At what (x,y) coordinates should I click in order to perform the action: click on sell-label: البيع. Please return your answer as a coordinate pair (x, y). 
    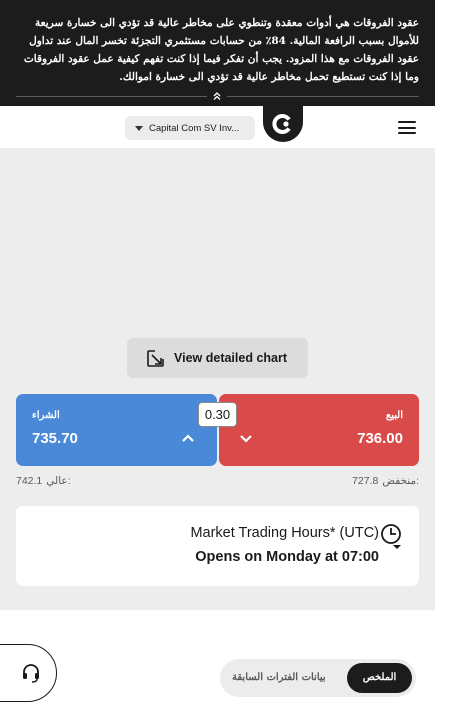
    Looking at the image, I should click on (394, 415).